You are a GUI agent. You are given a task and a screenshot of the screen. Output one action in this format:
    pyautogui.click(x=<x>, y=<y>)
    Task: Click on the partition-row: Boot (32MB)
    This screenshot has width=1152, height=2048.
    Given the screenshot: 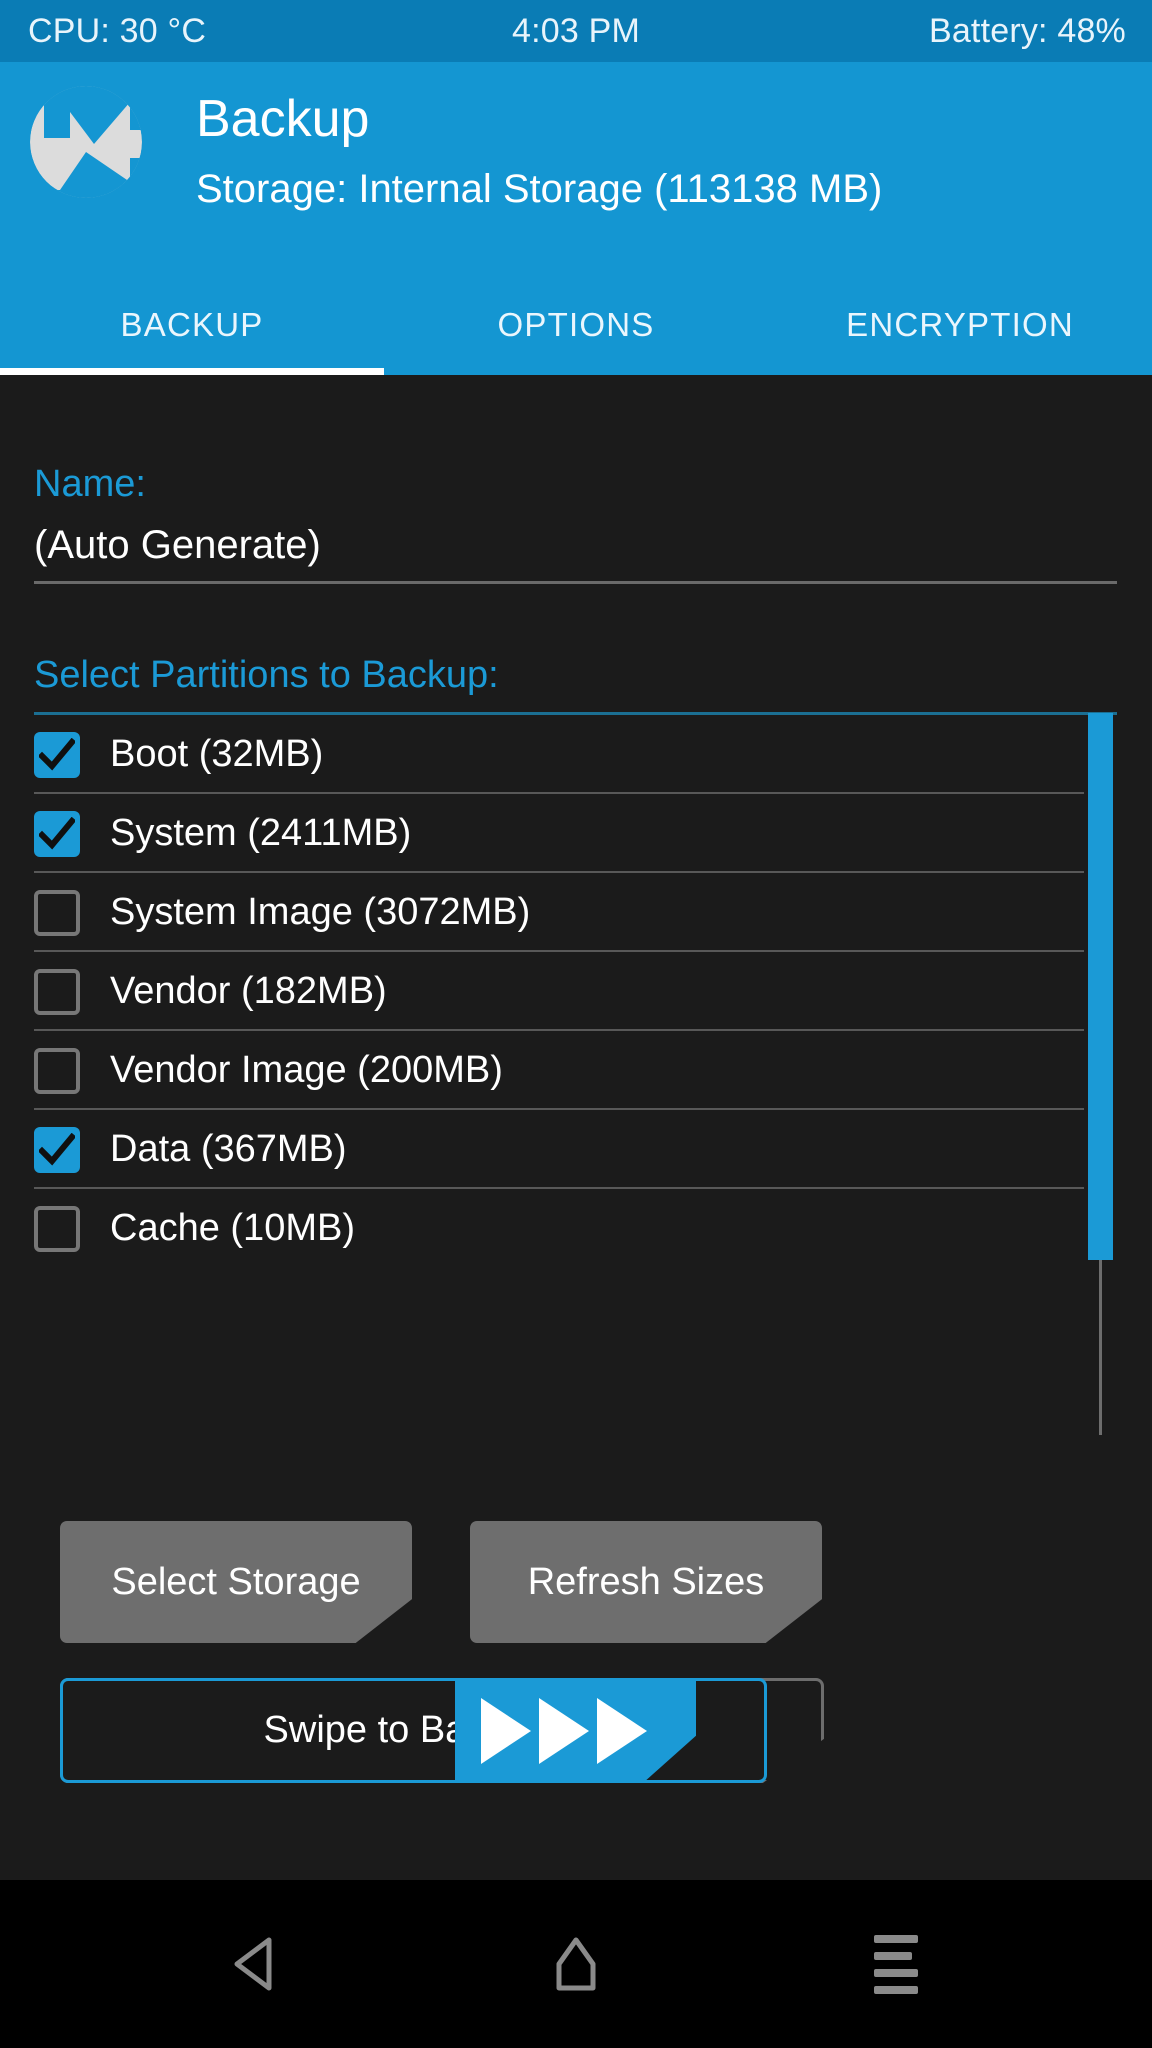 What is the action you would take?
    pyautogui.click(x=576, y=754)
    